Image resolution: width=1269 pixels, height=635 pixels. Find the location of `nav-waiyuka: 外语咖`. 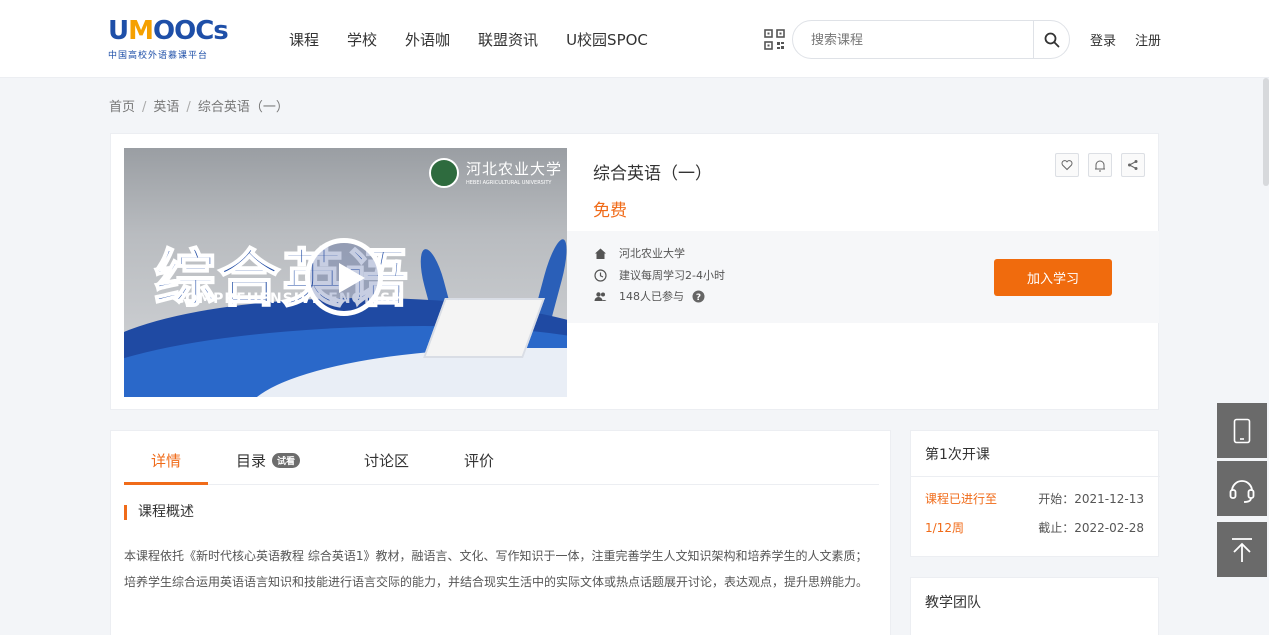

nav-waiyuka: 外语咖 is located at coordinates (427, 39).